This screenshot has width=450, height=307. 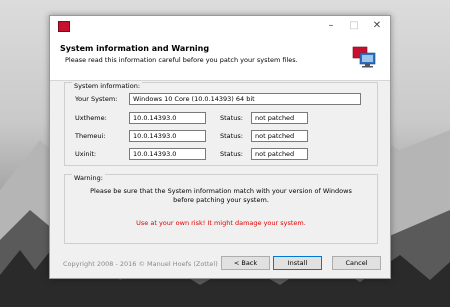 I want to click on install-button: Install, so click(x=297, y=263).